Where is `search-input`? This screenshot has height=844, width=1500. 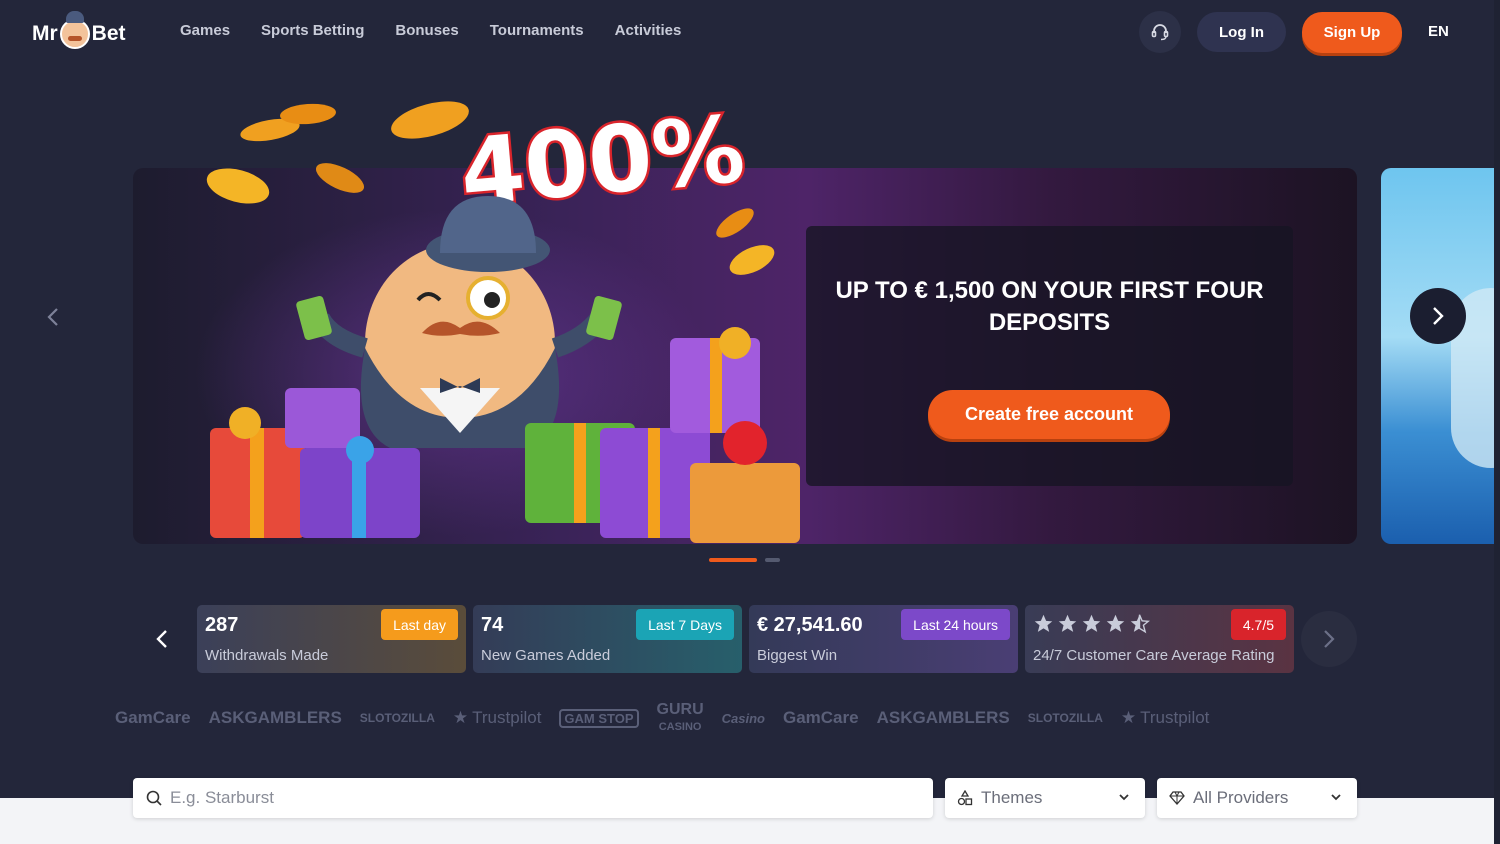
search-input is located at coordinates (520, 798).